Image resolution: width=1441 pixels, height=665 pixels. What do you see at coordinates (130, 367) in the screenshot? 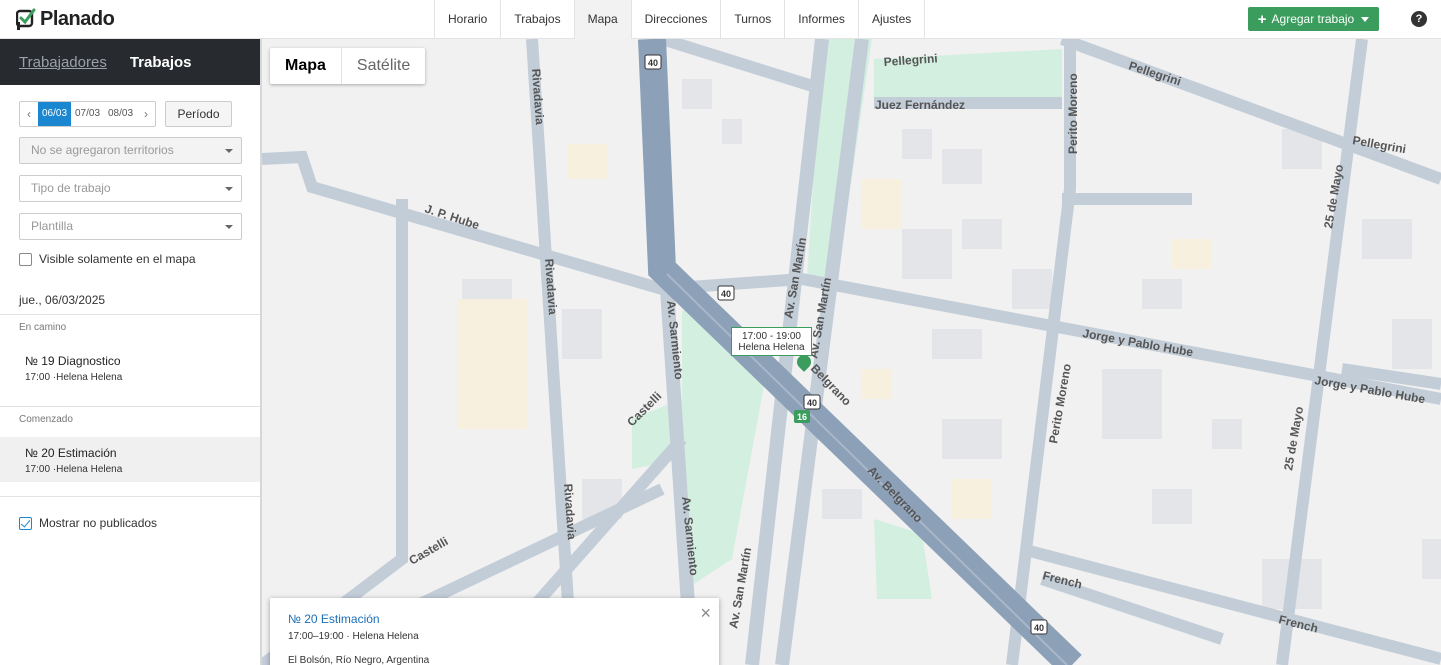
I see `job-item: № 19 Diagnostico 17:00 ·Helena Helena` at bounding box center [130, 367].